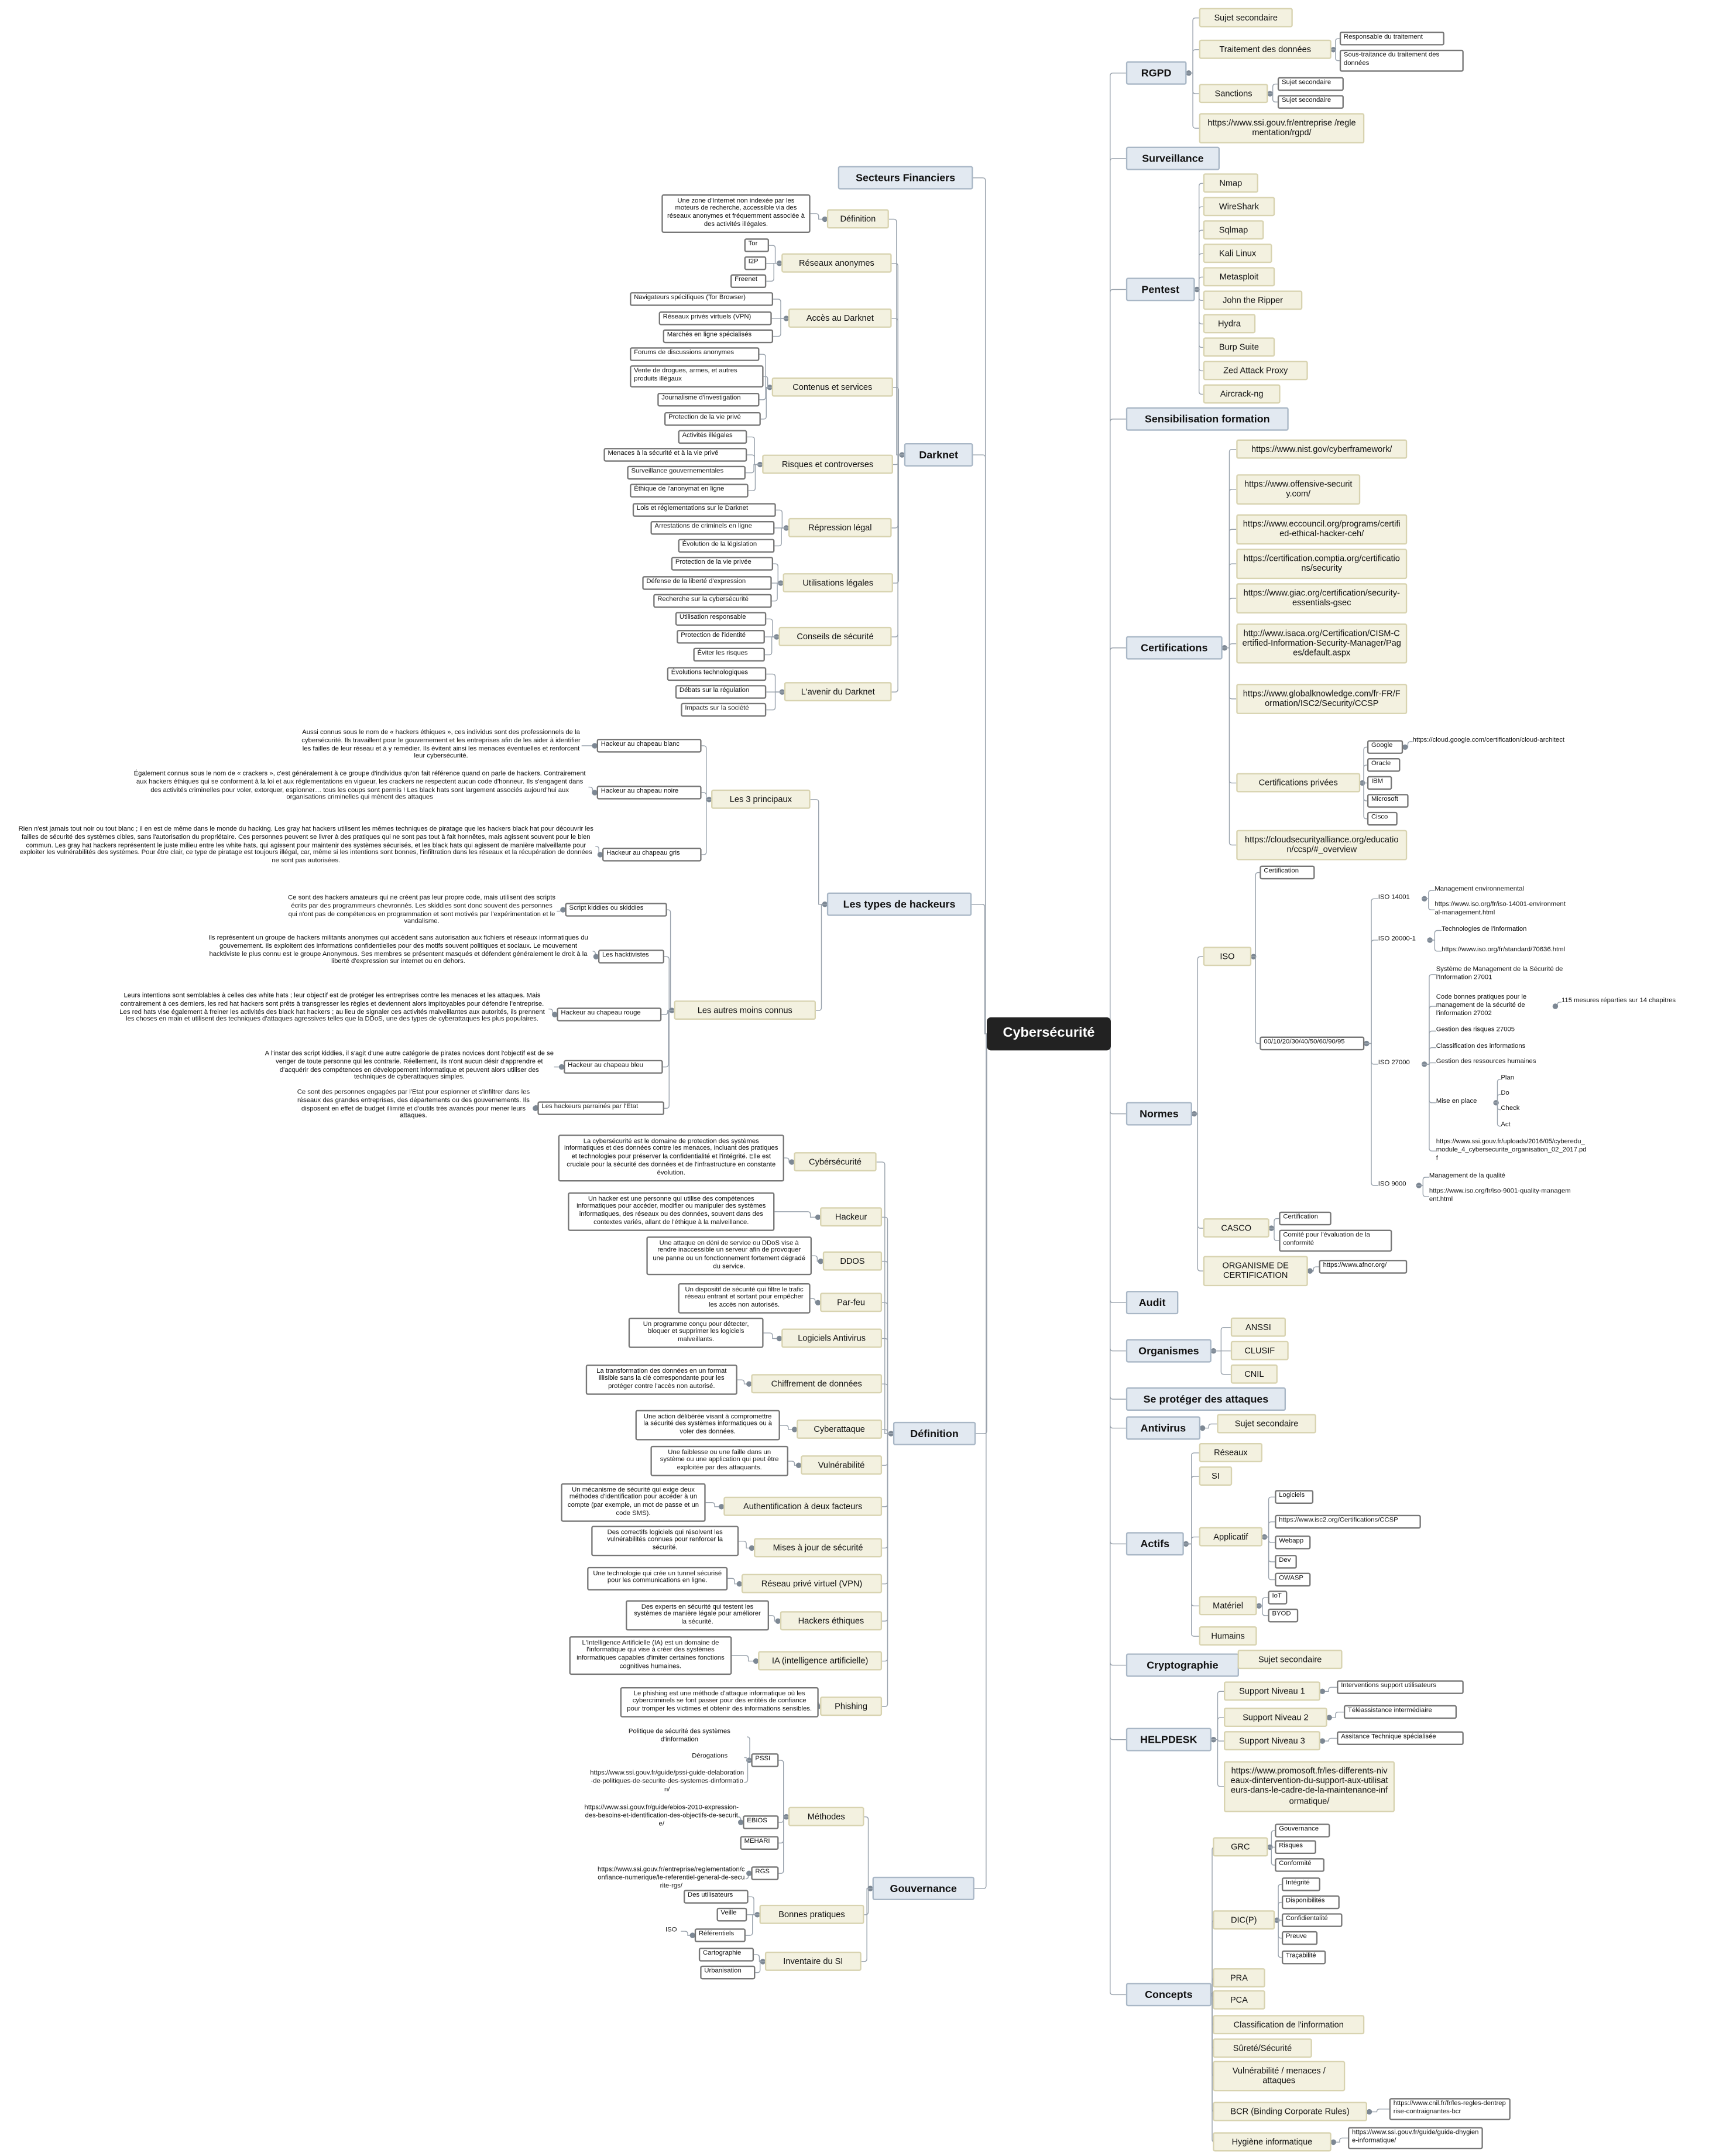  Describe the element at coordinates (1262, 2049) in the screenshot. I see `topic-k6: Sûreté/Sécurité` at that location.